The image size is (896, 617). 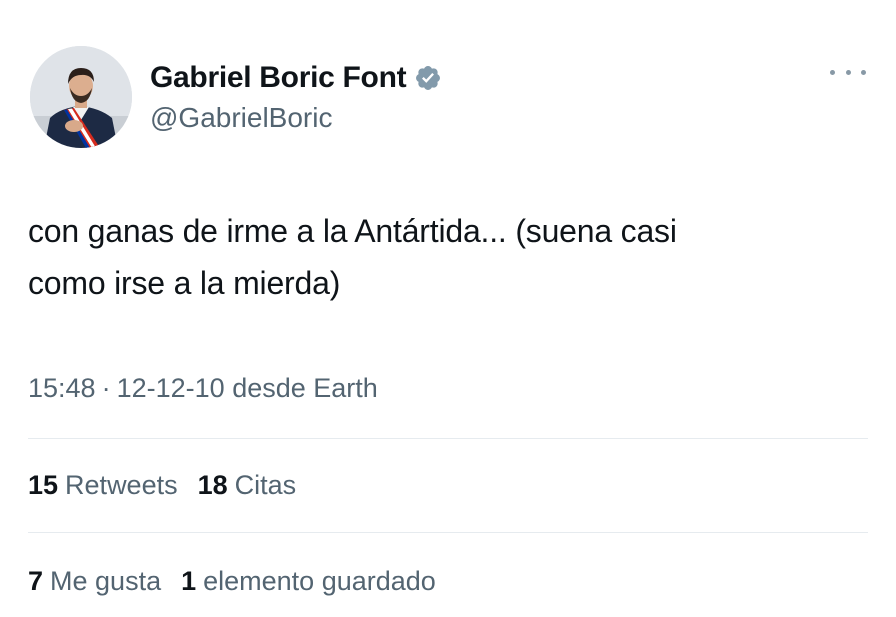 What do you see at coordinates (106, 581) in the screenshot?
I see `likes-label: Me gusta` at bounding box center [106, 581].